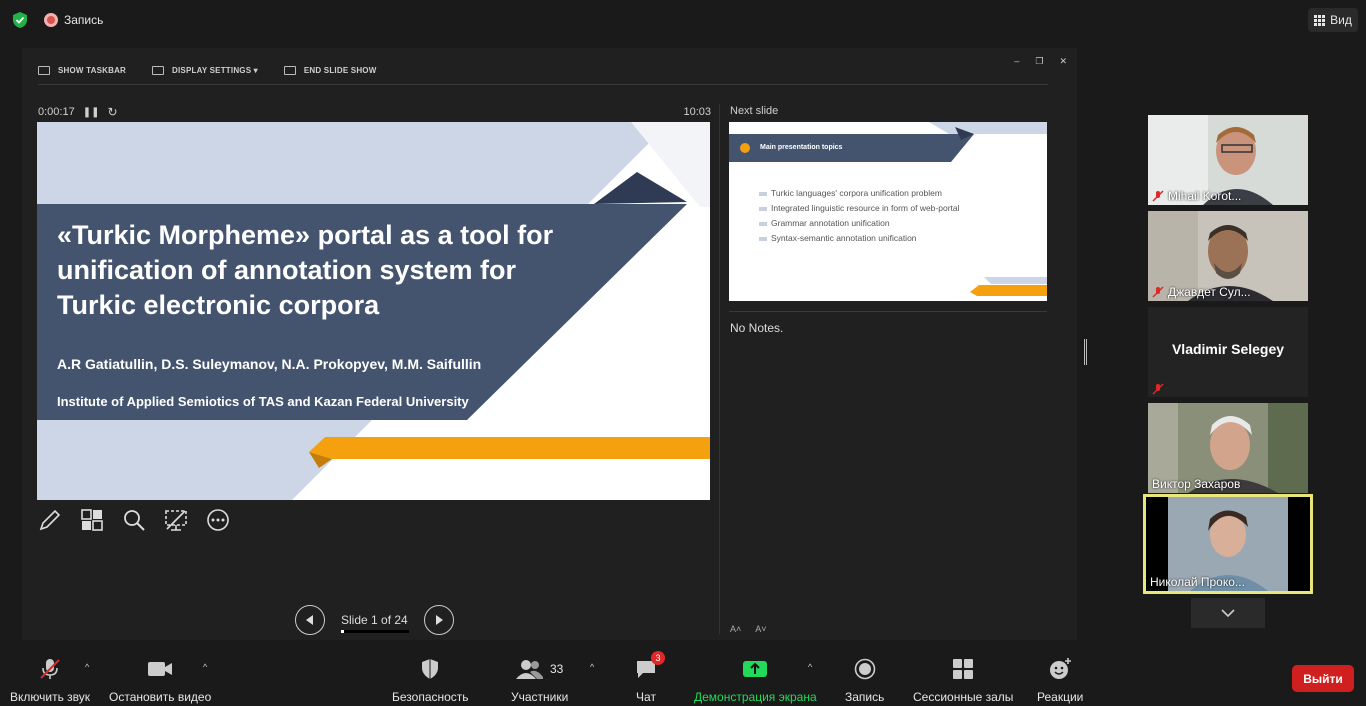 This screenshot has height=706, width=1366. Describe the element at coordinates (160, 680) in the screenshot. I see `stop-video-button: Остановить видео` at that location.